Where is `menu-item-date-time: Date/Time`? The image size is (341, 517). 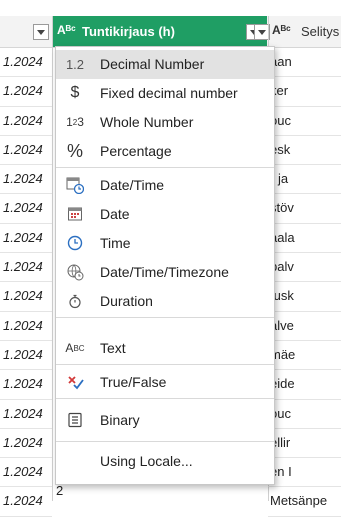
menu-item-date-time: Date/Time is located at coordinates (165, 185).